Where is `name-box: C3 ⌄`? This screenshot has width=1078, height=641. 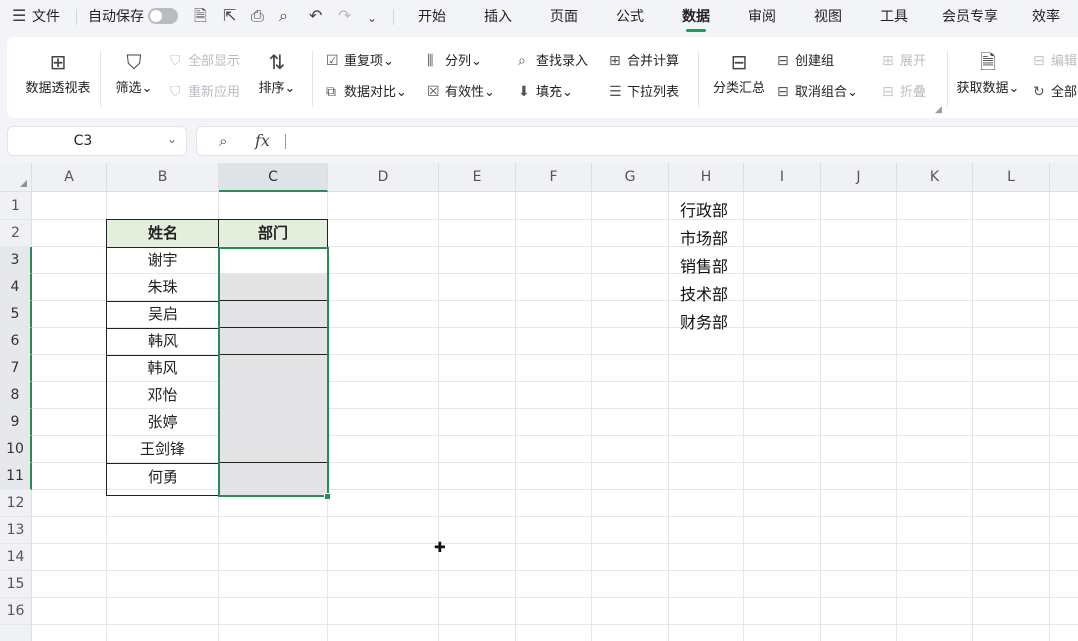
name-box: C3 ⌄ is located at coordinates (97, 141).